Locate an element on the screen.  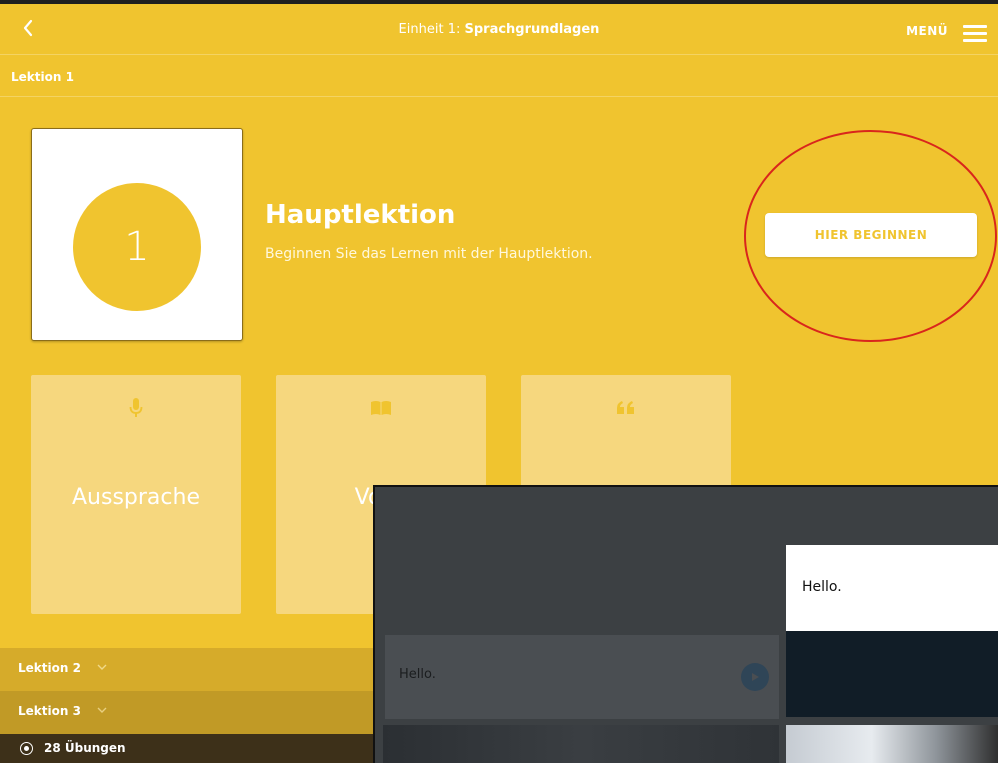
play-icon is located at coordinates (755, 677).